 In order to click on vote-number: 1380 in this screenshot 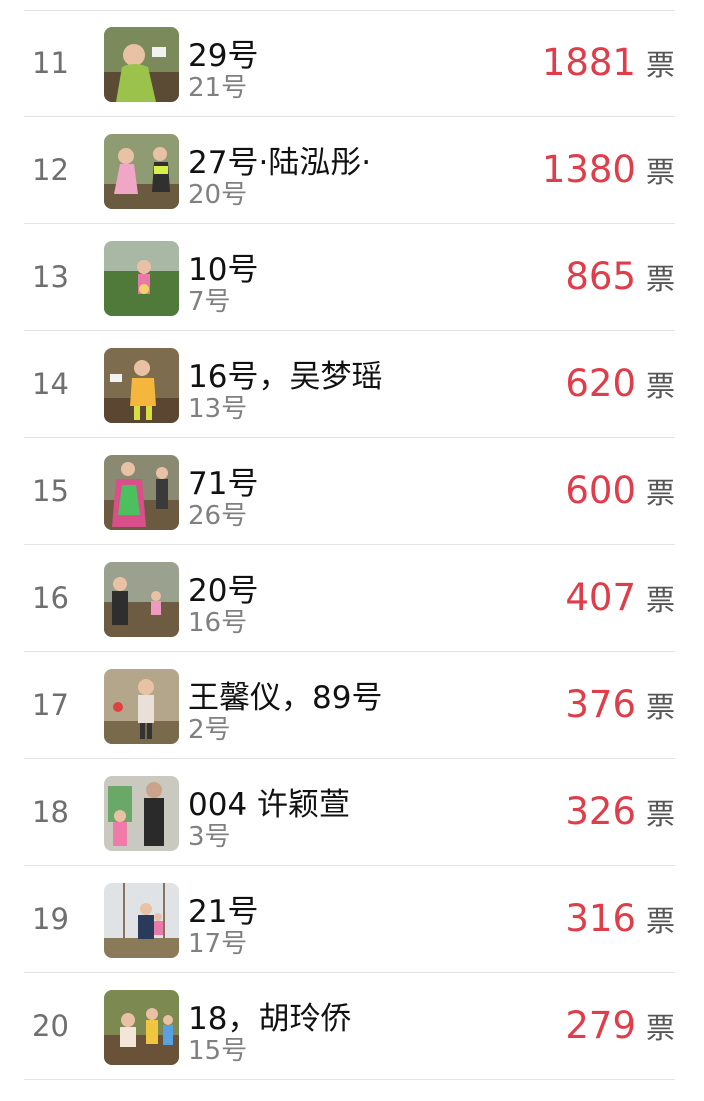, I will do `click(588, 169)`.